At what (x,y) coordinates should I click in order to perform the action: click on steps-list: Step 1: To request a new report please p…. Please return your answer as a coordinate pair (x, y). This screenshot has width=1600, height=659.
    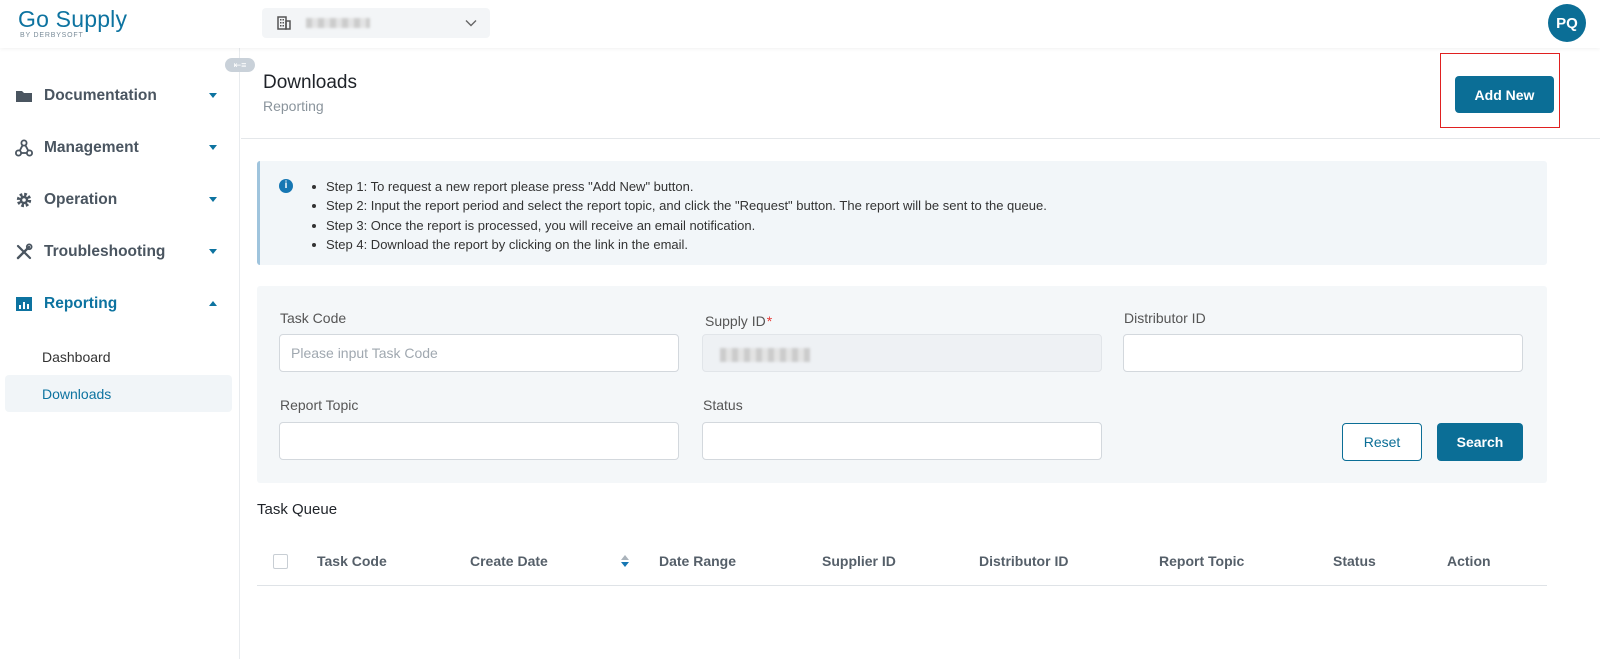
    Looking at the image, I should click on (679, 215).